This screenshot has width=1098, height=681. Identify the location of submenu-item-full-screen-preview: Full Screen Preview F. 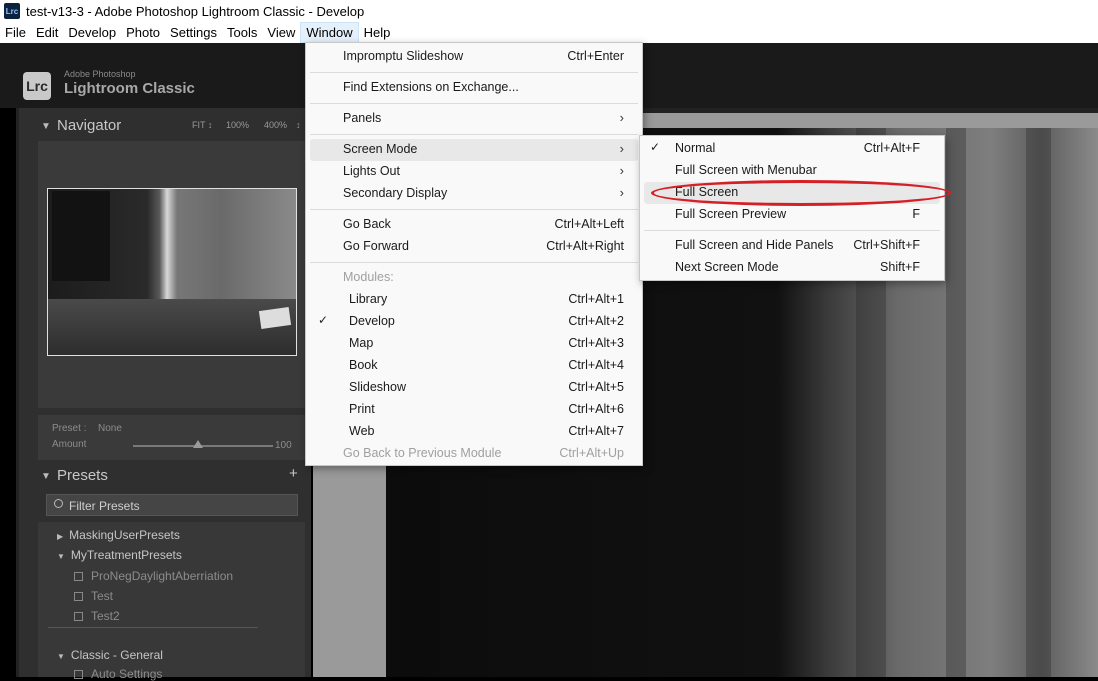
(792, 215).